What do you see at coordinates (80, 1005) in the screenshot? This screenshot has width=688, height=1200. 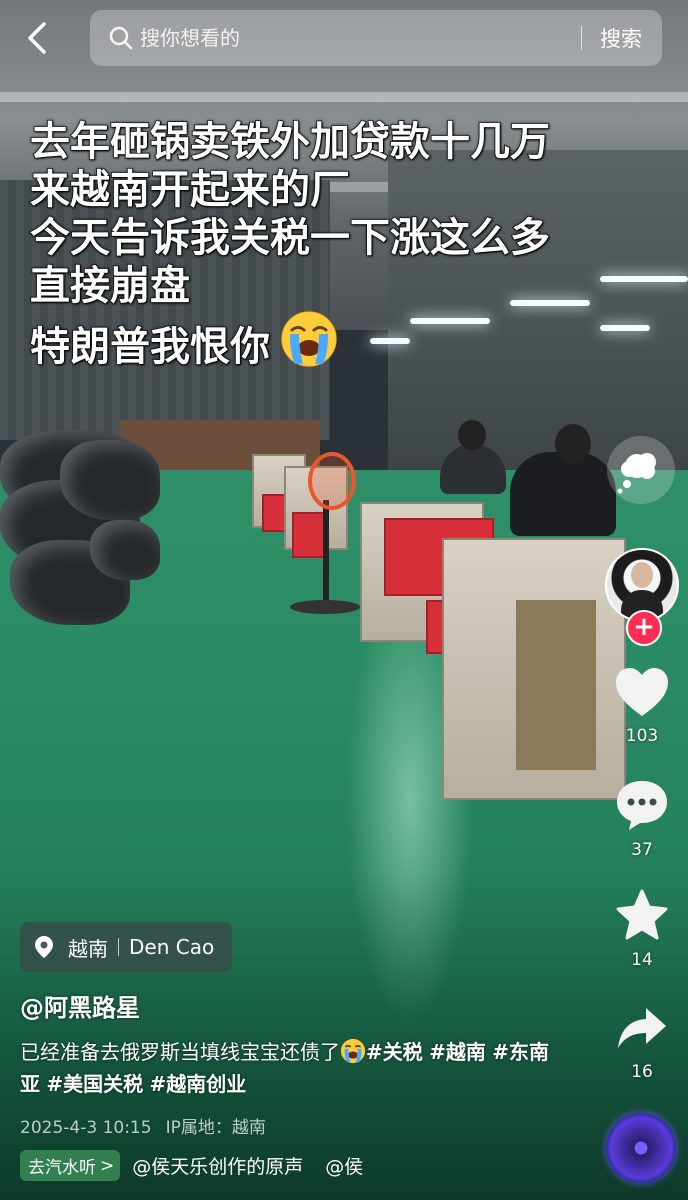 I see `author-name: @阿黑路星` at bounding box center [80, 1005].